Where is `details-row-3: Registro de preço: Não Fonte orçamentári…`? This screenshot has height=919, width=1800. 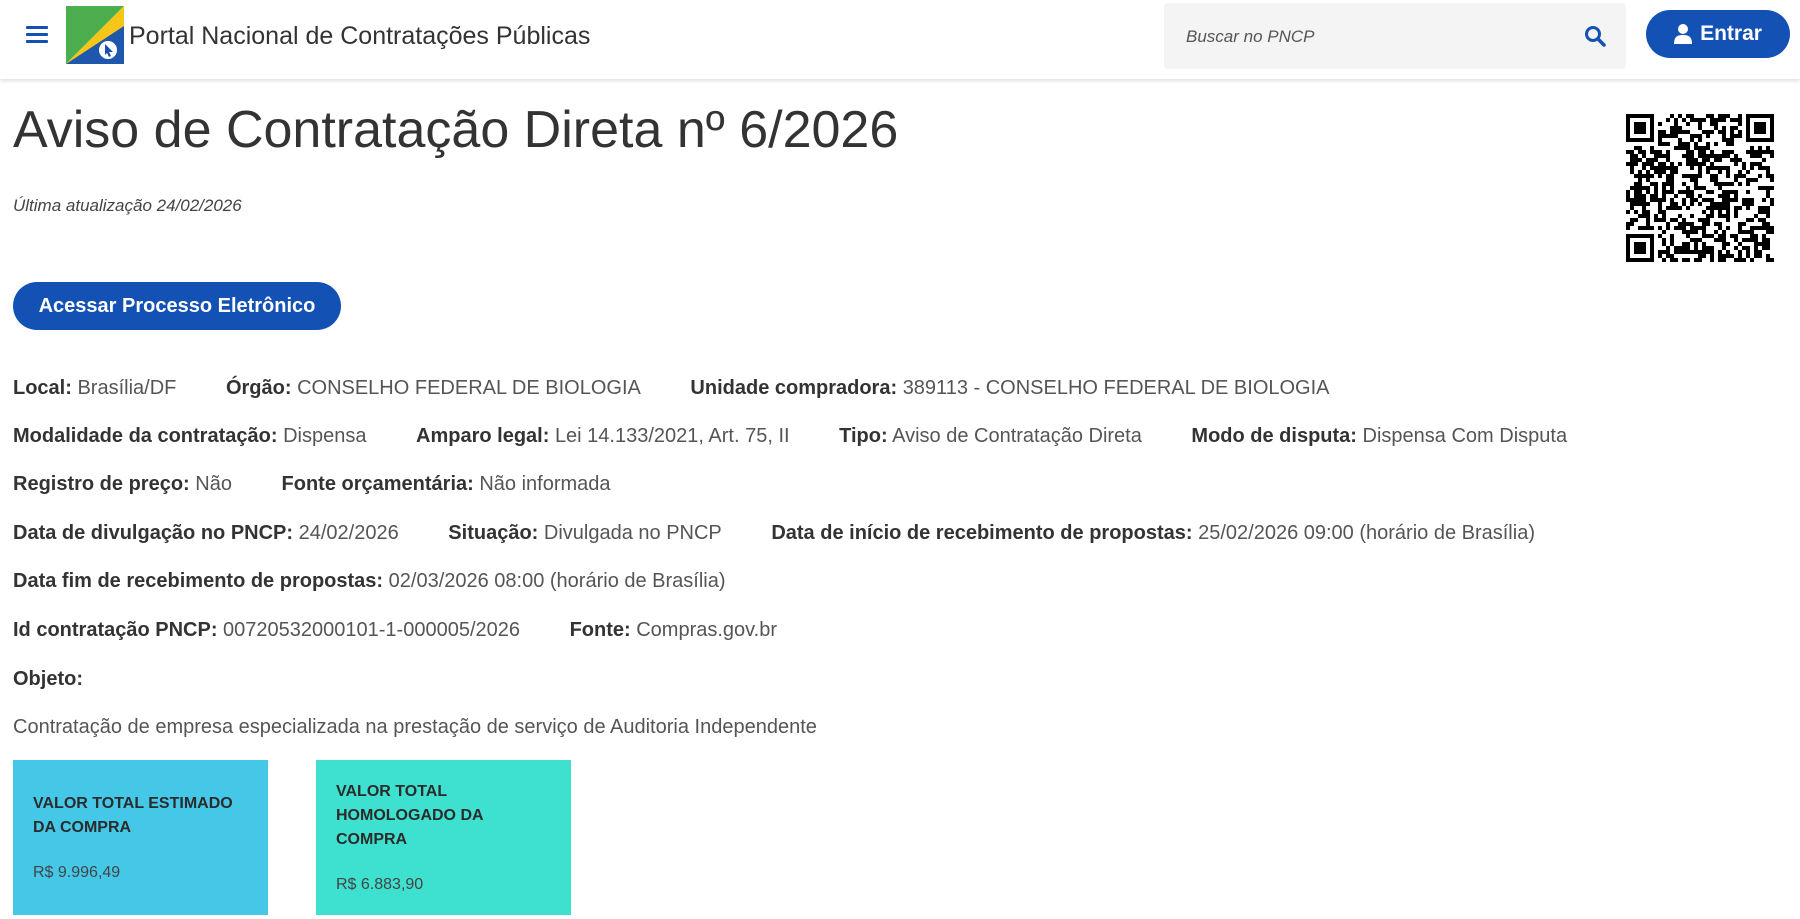 details-row-3: Registro de preço: Não Fonte orçamentári… is located at coordinates (334, 484).